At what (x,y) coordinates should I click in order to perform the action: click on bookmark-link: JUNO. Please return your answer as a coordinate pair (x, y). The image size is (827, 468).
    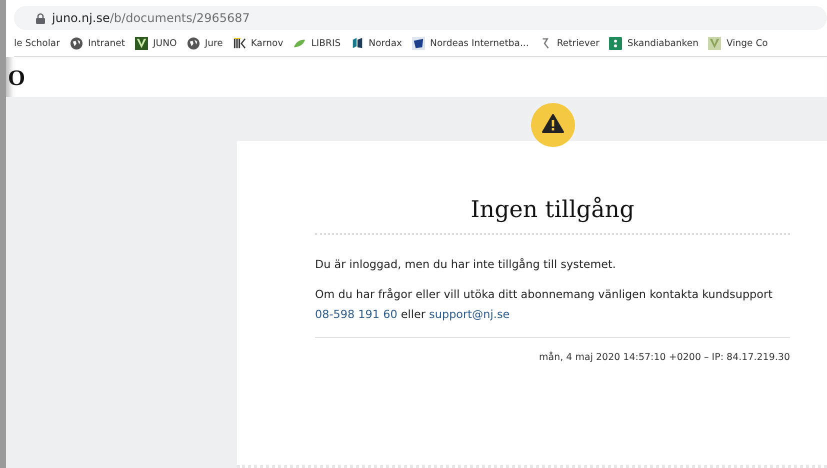
    Looking at the image, I should click on (165, 43).